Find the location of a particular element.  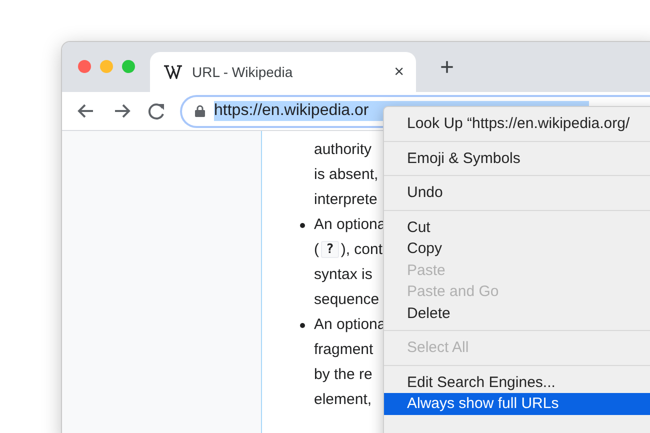

lock-icon is located at coordinates (200, 111).